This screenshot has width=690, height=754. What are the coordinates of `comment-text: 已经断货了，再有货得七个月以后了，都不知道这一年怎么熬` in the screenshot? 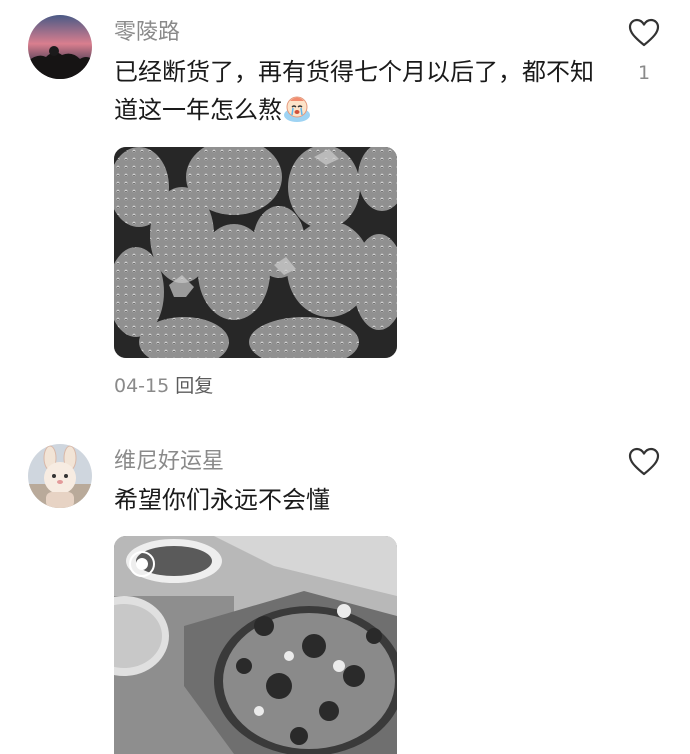 It's located at (354, 91).